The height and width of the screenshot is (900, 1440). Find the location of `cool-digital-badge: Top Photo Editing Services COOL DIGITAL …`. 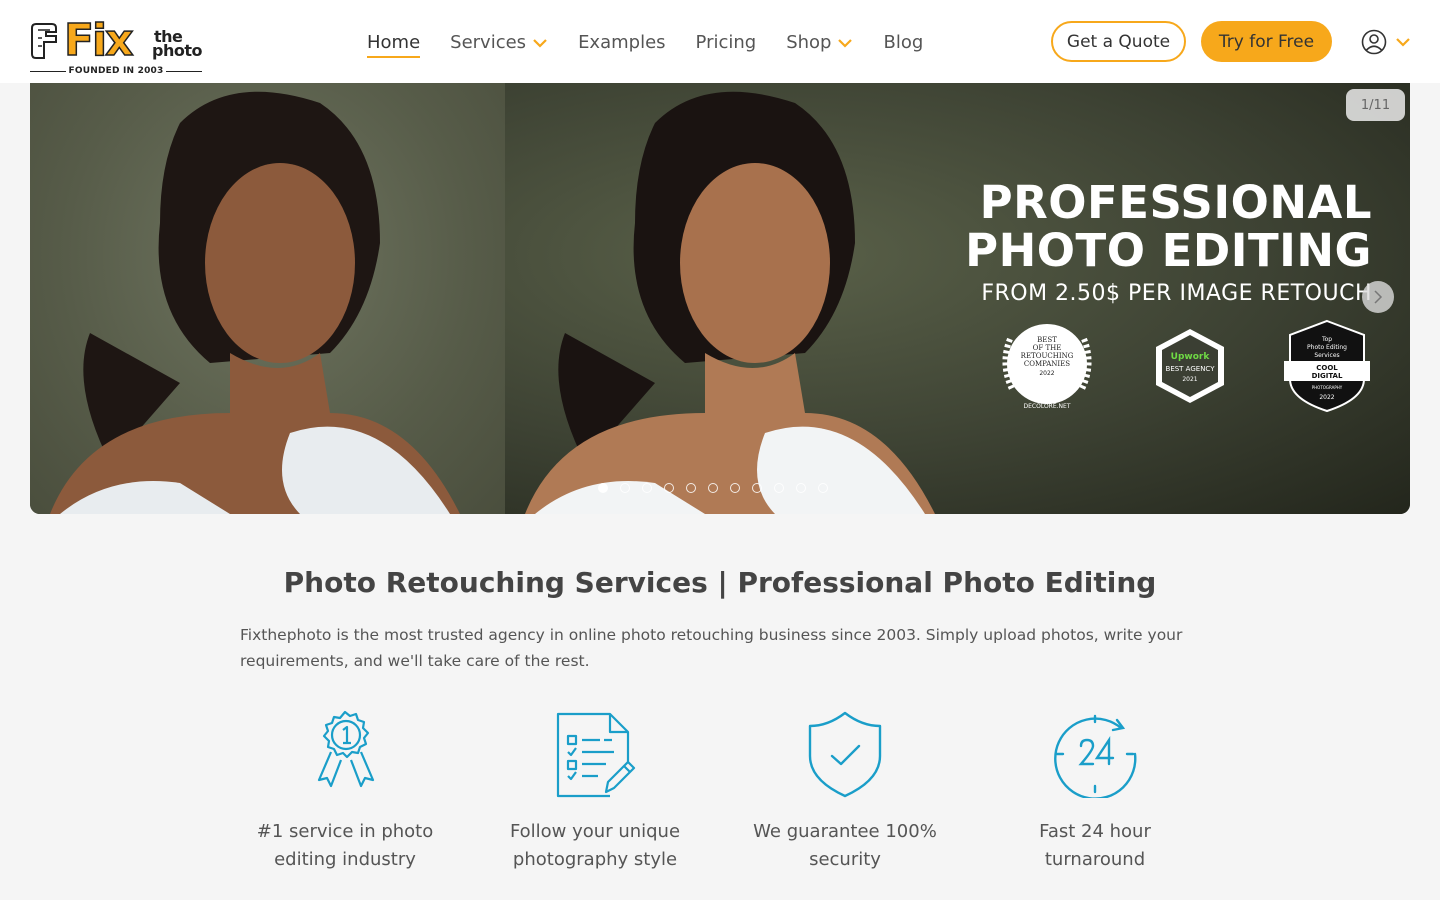

cool-digital-badge: Top Photo Editing Services COOL DIGITAL … is located at coordinates (1327, 366).